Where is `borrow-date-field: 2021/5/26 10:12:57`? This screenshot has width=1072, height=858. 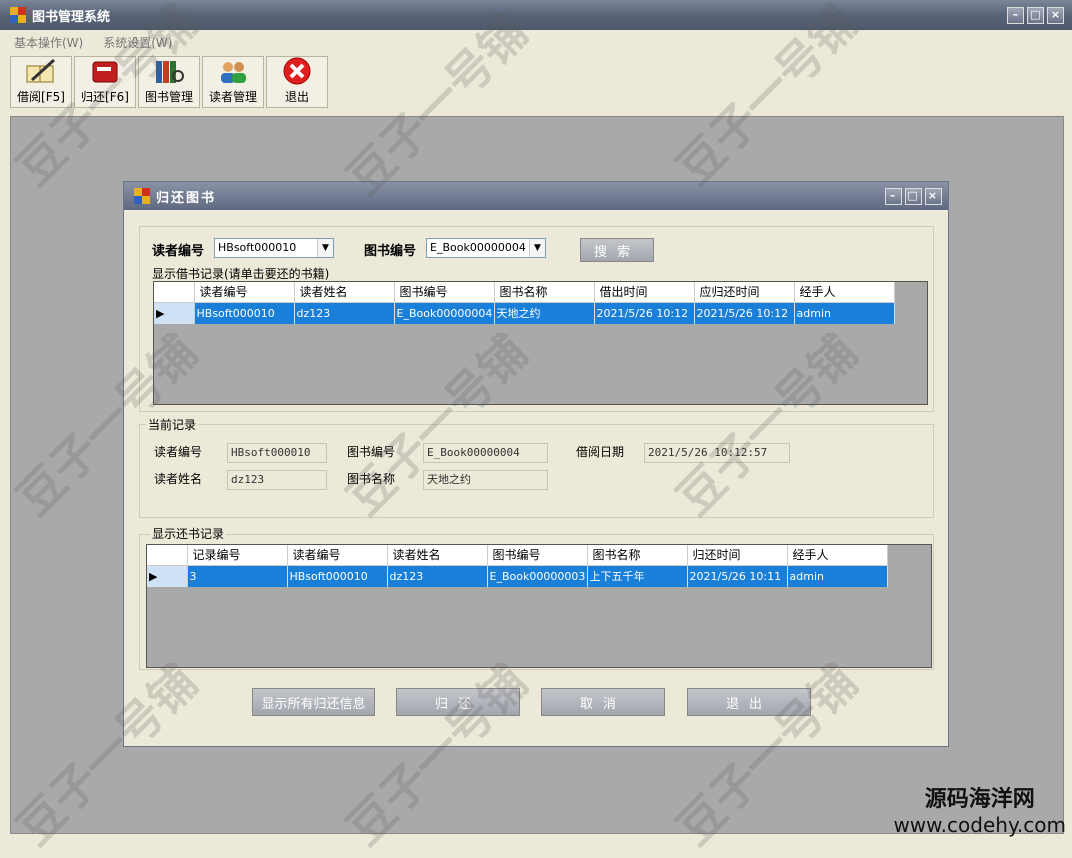 borrow-date-field: 2021/5/26 10:12:57 is located at coordinates (717, 453).